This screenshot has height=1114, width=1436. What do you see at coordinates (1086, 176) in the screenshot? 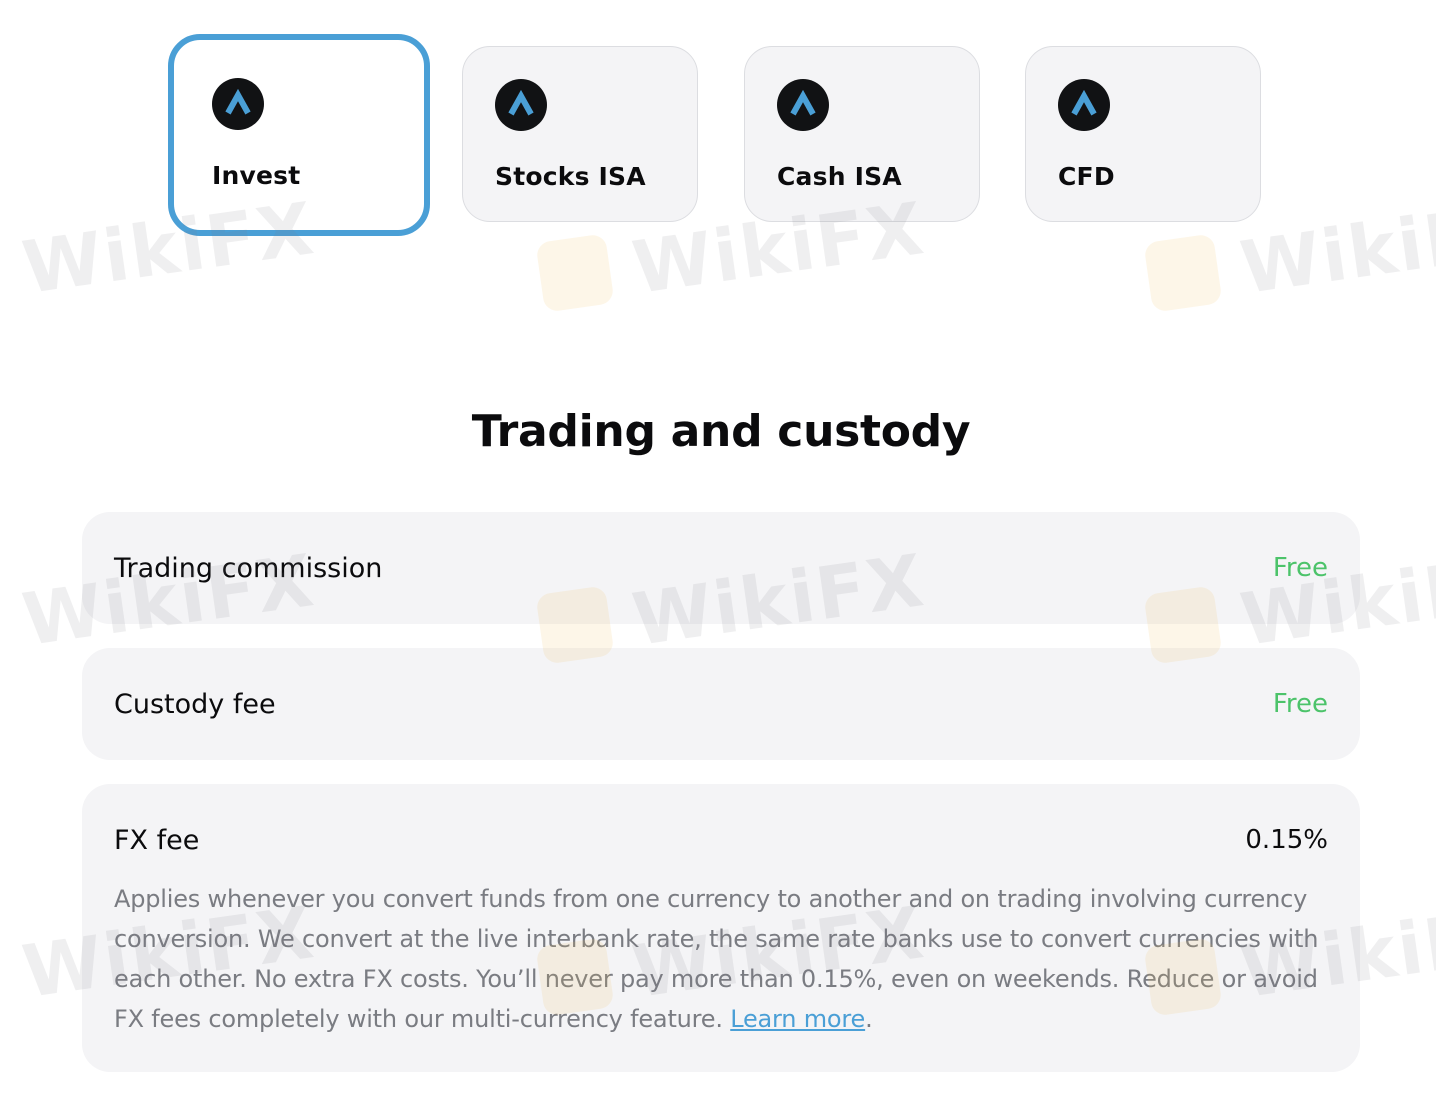
I see `tab-label: CFD` at bounding box center [1086, 176].